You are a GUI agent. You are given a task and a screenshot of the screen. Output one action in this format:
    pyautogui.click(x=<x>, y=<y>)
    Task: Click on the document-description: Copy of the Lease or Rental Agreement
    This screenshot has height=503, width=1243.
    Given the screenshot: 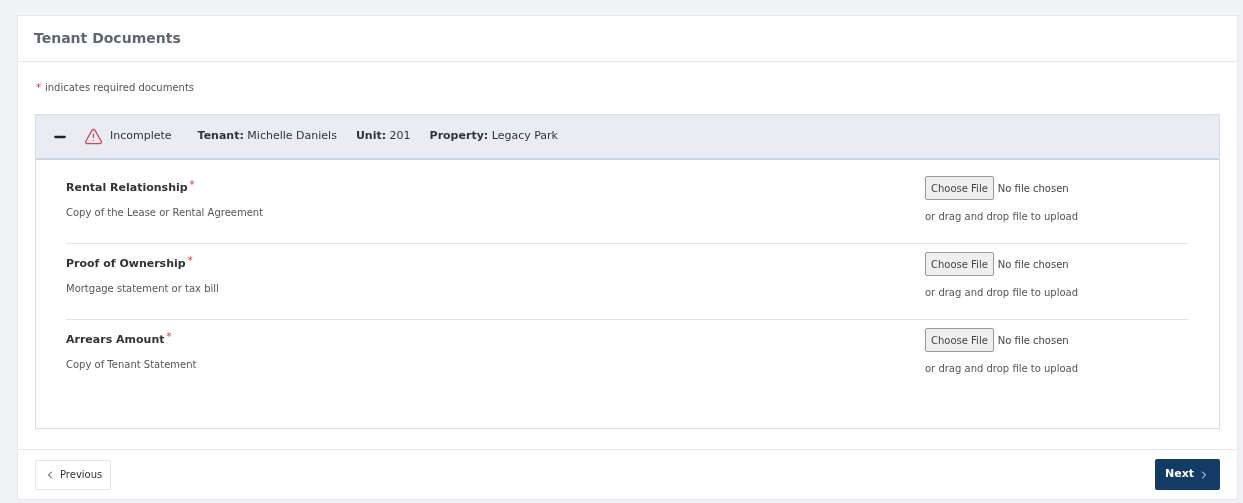 What is the action you would take?
    pyautogui.click(x=165, y=212)
    